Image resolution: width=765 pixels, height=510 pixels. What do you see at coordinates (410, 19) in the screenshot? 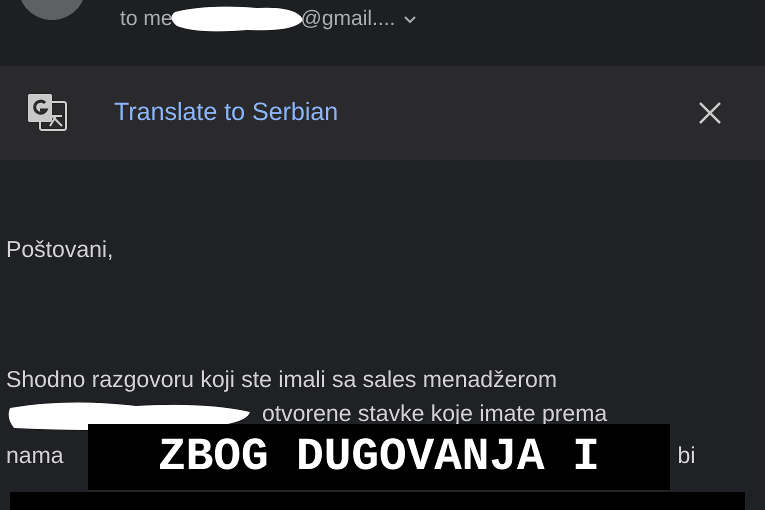
I see `chevron-icon` at bounding box center [410, 19].